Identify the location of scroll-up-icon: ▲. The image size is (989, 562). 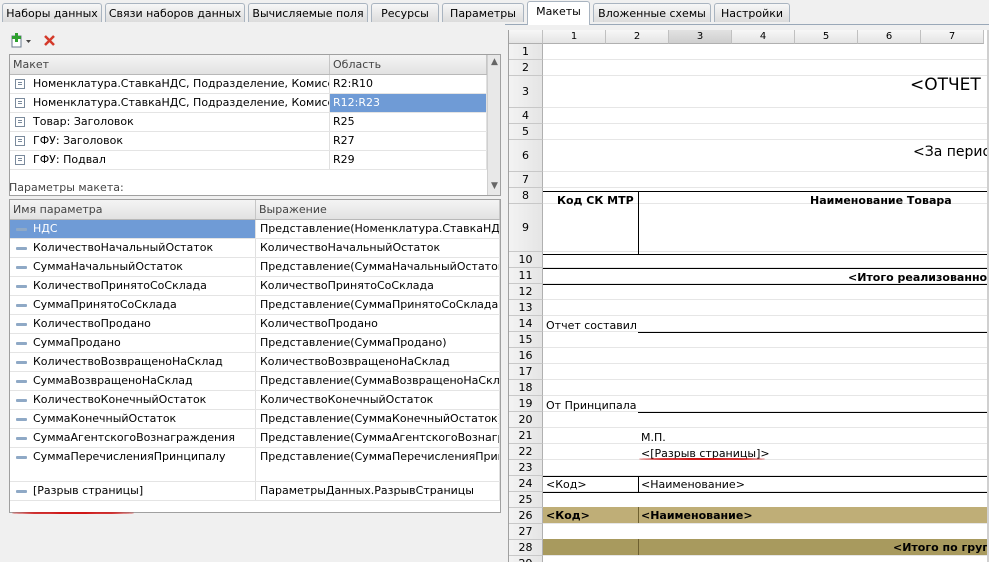
(494, 62).